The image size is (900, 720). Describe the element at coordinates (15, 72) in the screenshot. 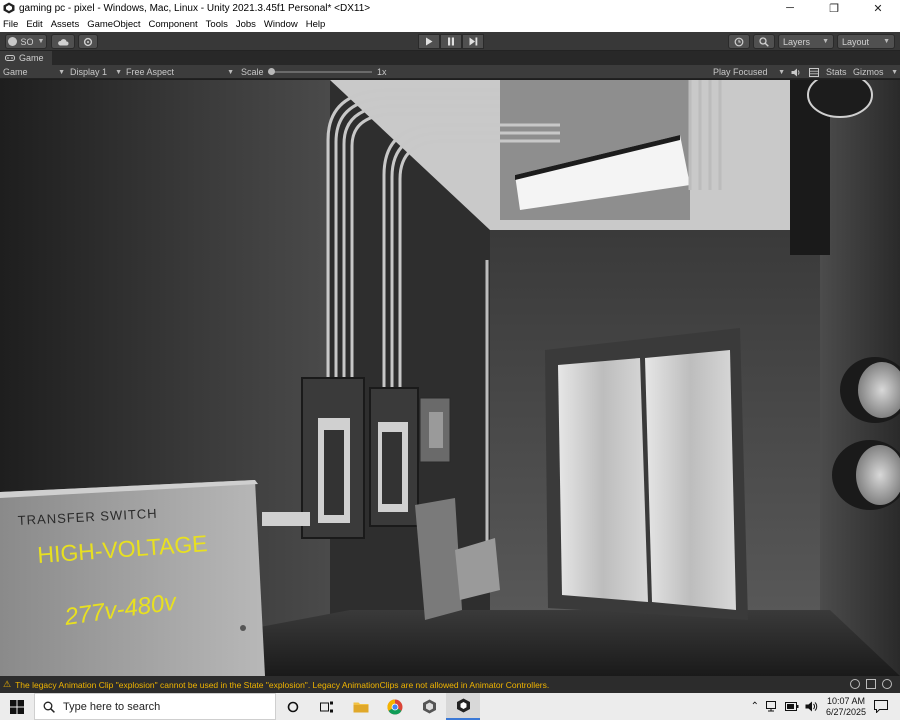

I see `view-mode-label: Game` at that location.